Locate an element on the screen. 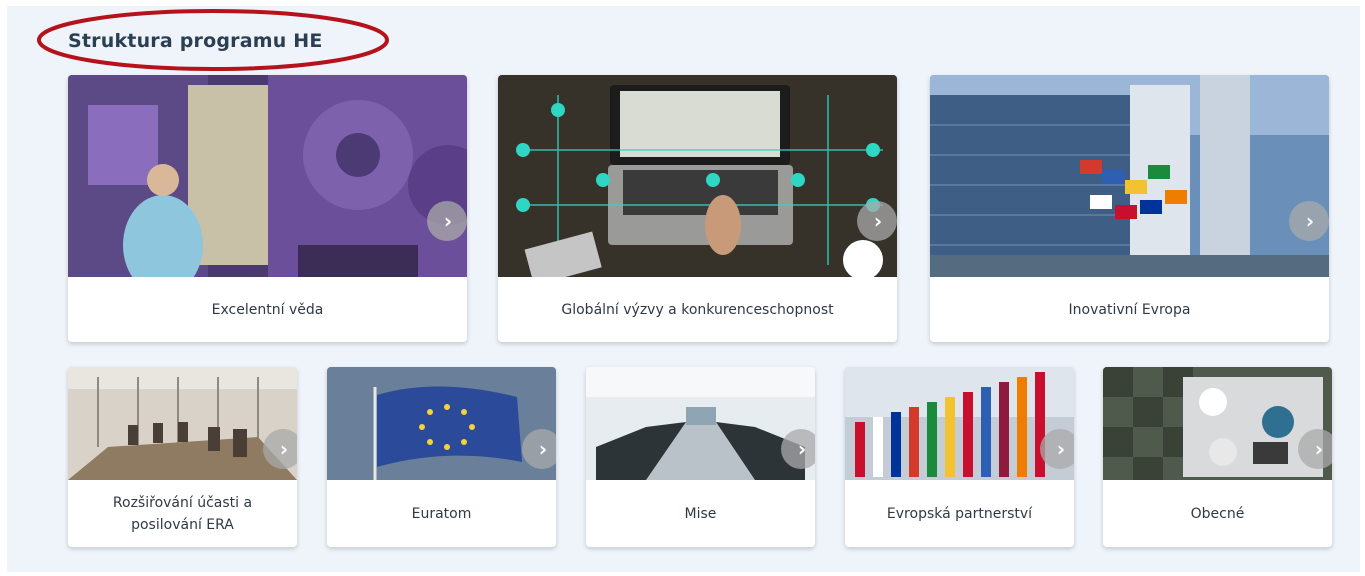 Image resolution: width=1365 pixels, height=576 pixels. card-image-meeting-table is located at coordinates (1217, 423).